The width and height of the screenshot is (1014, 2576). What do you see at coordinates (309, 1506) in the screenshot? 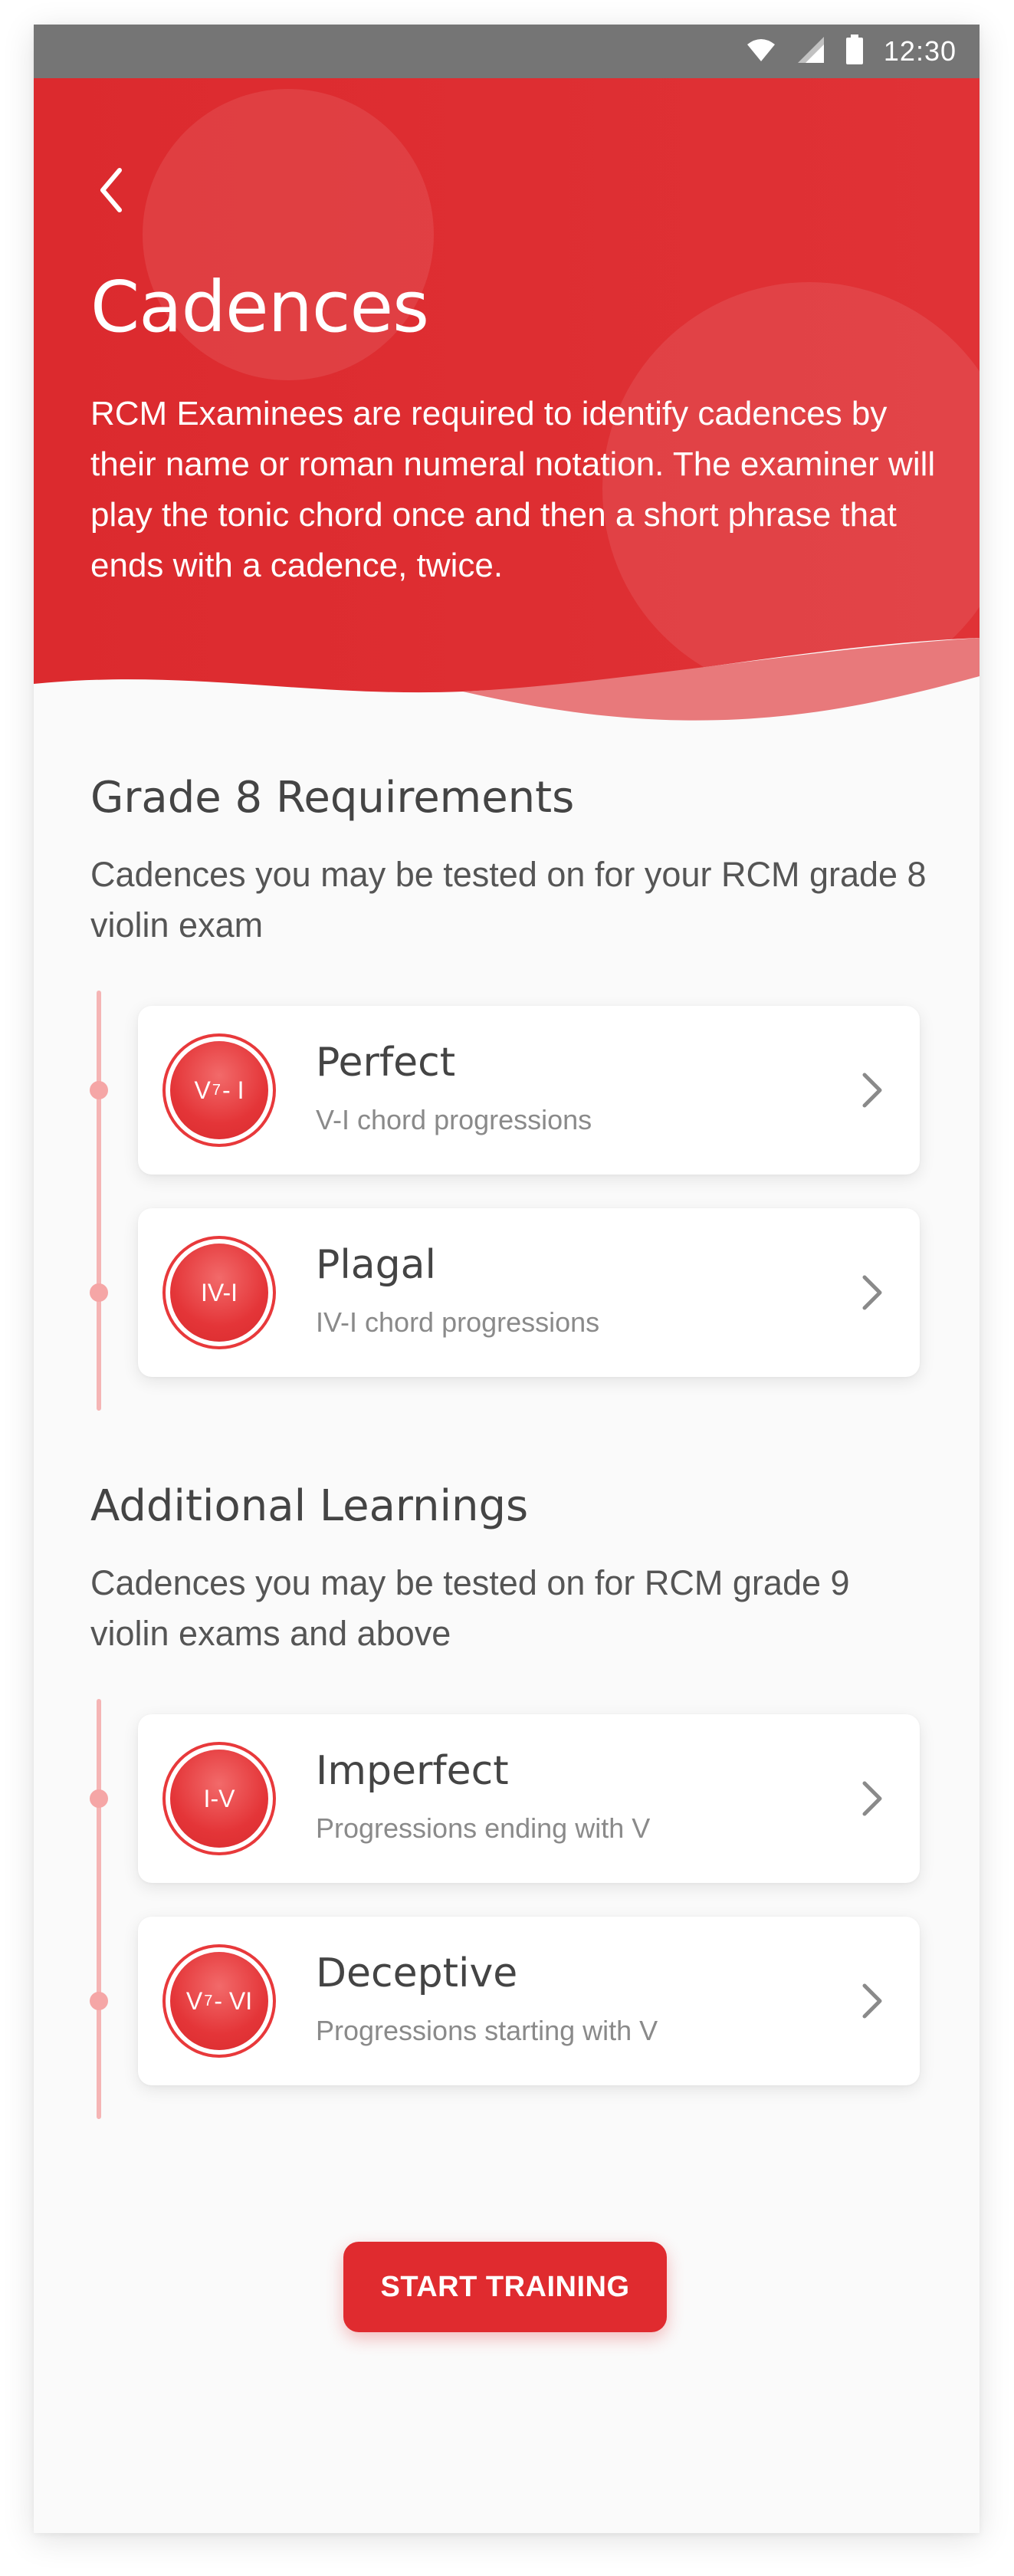
I see `section-title-additional: Additional Learnings` at bounding box center [309, 1506].